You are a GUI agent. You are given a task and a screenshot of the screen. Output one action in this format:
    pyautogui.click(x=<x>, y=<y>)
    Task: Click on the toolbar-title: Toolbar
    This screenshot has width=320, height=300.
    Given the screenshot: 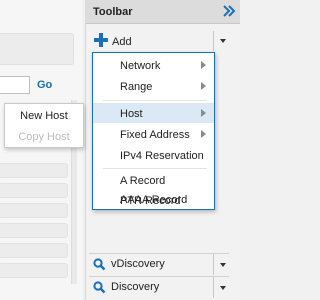 What is the action you would take?
    pyautogui.click(x=113, y=12)
    